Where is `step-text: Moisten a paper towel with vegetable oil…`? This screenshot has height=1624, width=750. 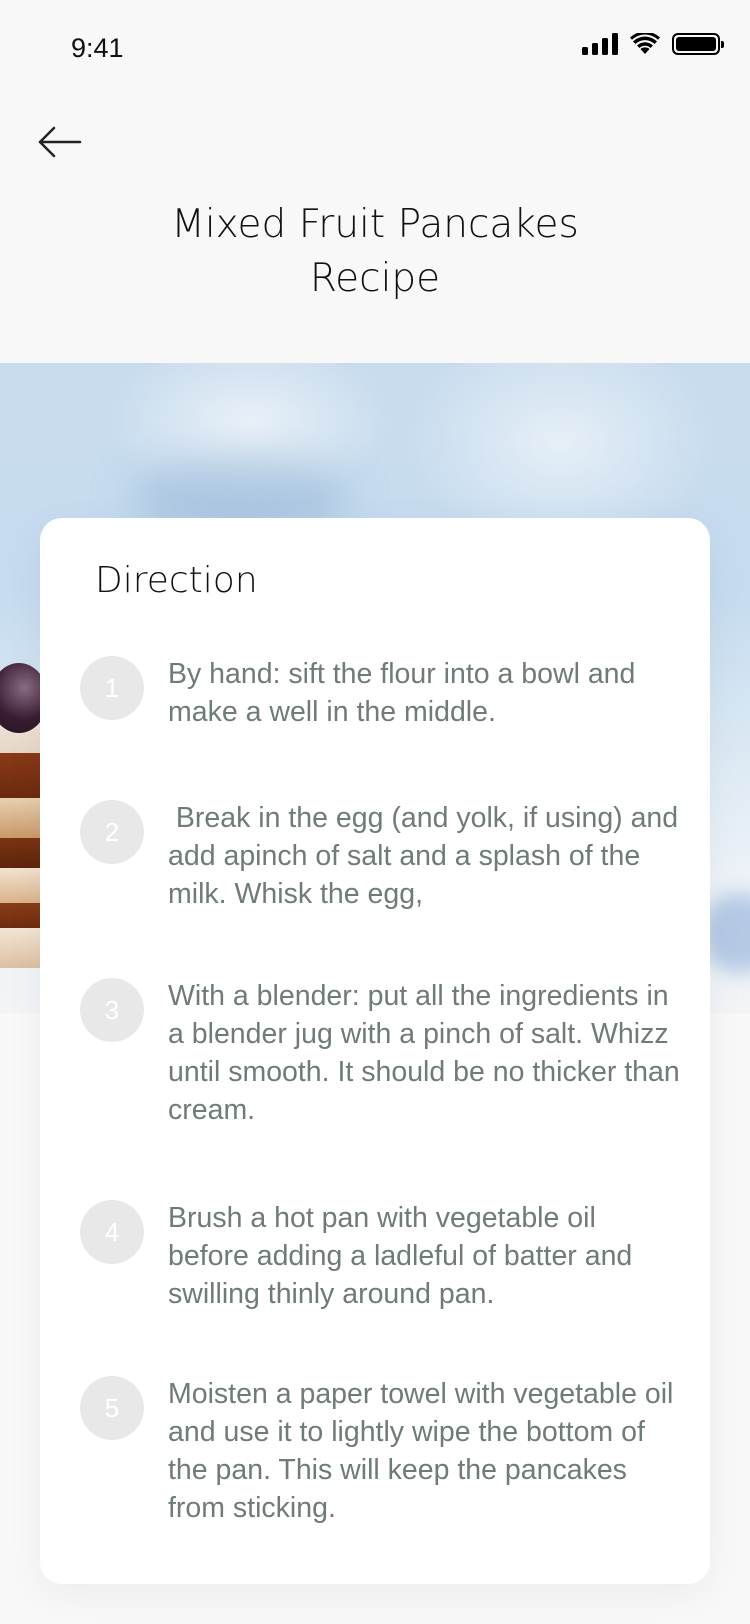
step-text: Moisten a paper towel with vegetable oil… is located at coordinates (424, 1451).